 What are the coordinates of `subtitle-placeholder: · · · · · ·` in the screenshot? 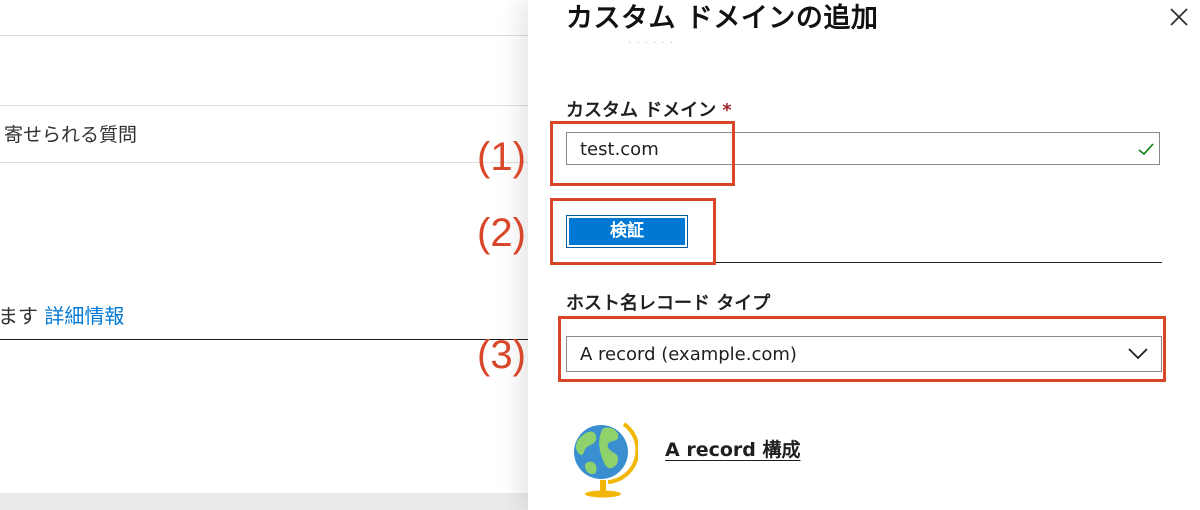 It's located at (651, 43).